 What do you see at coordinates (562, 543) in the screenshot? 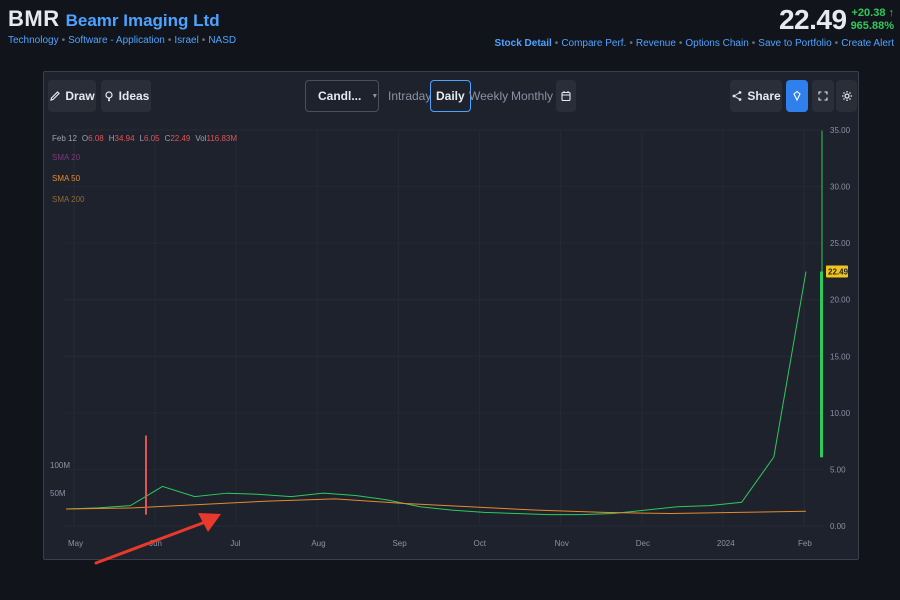
I see `x-tick-label: Nov` at bounding box center [562, 543].